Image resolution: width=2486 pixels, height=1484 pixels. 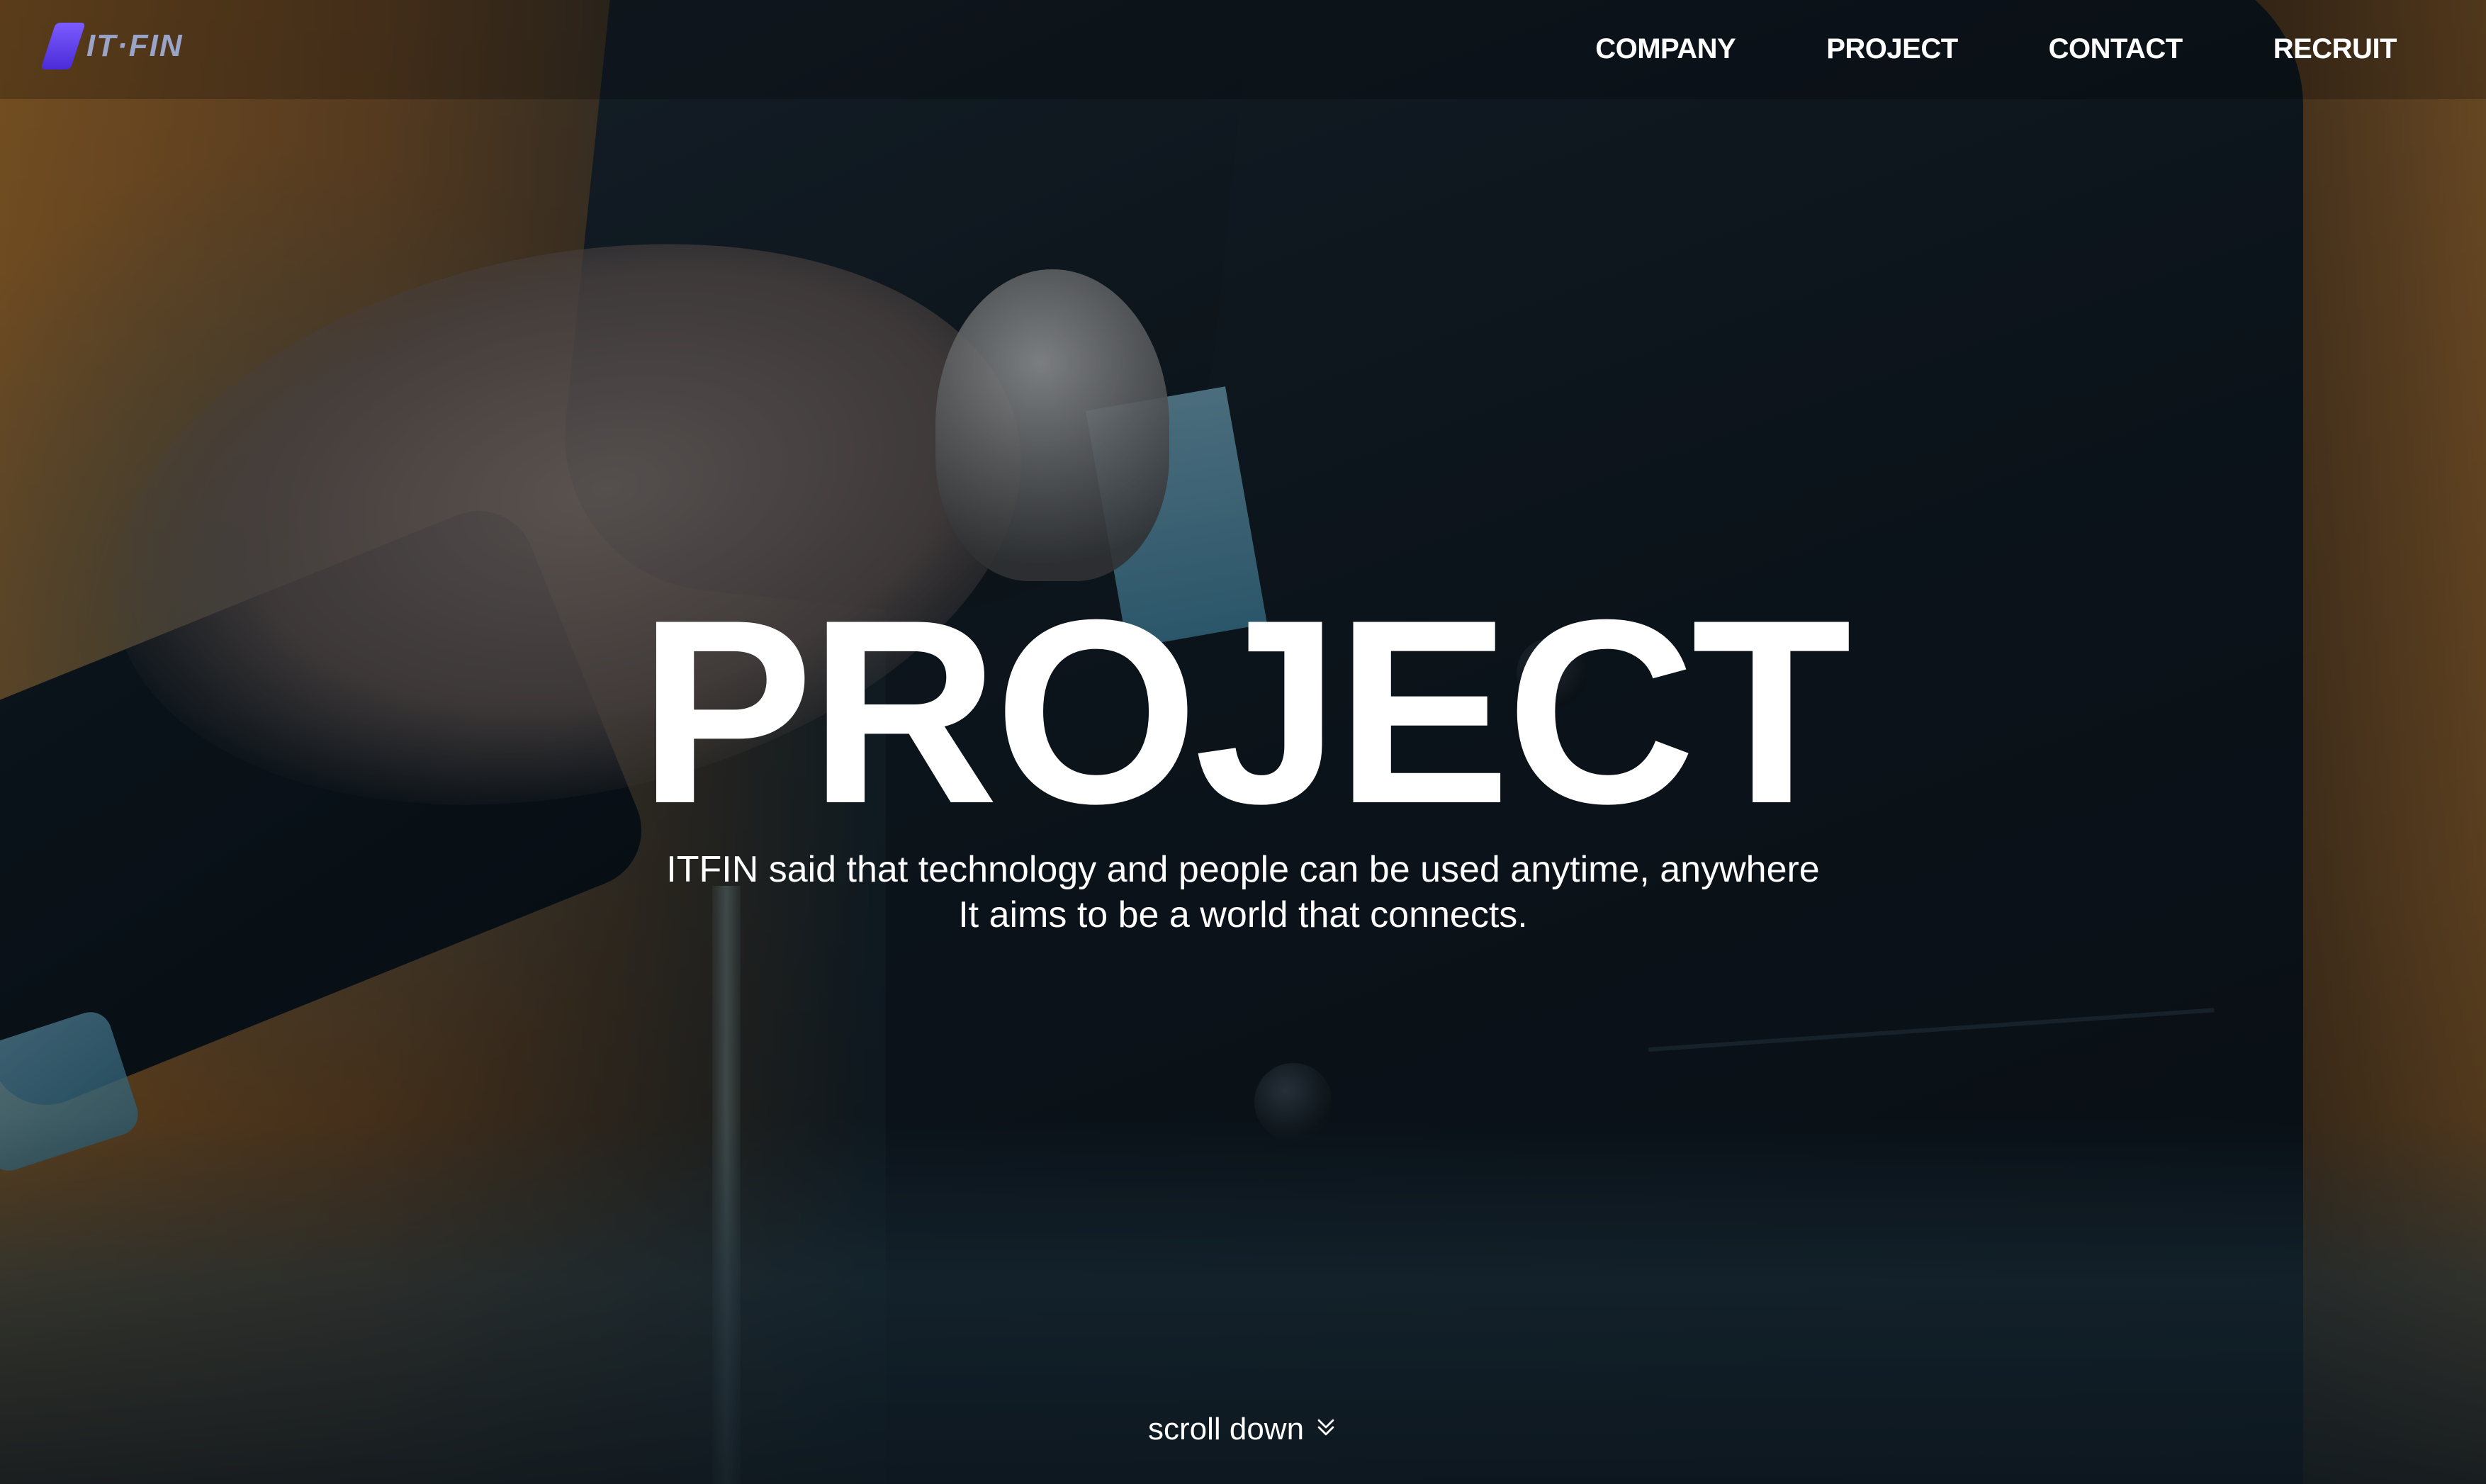 I want to click on logo-mark-icon, so click(x=63, y=46).